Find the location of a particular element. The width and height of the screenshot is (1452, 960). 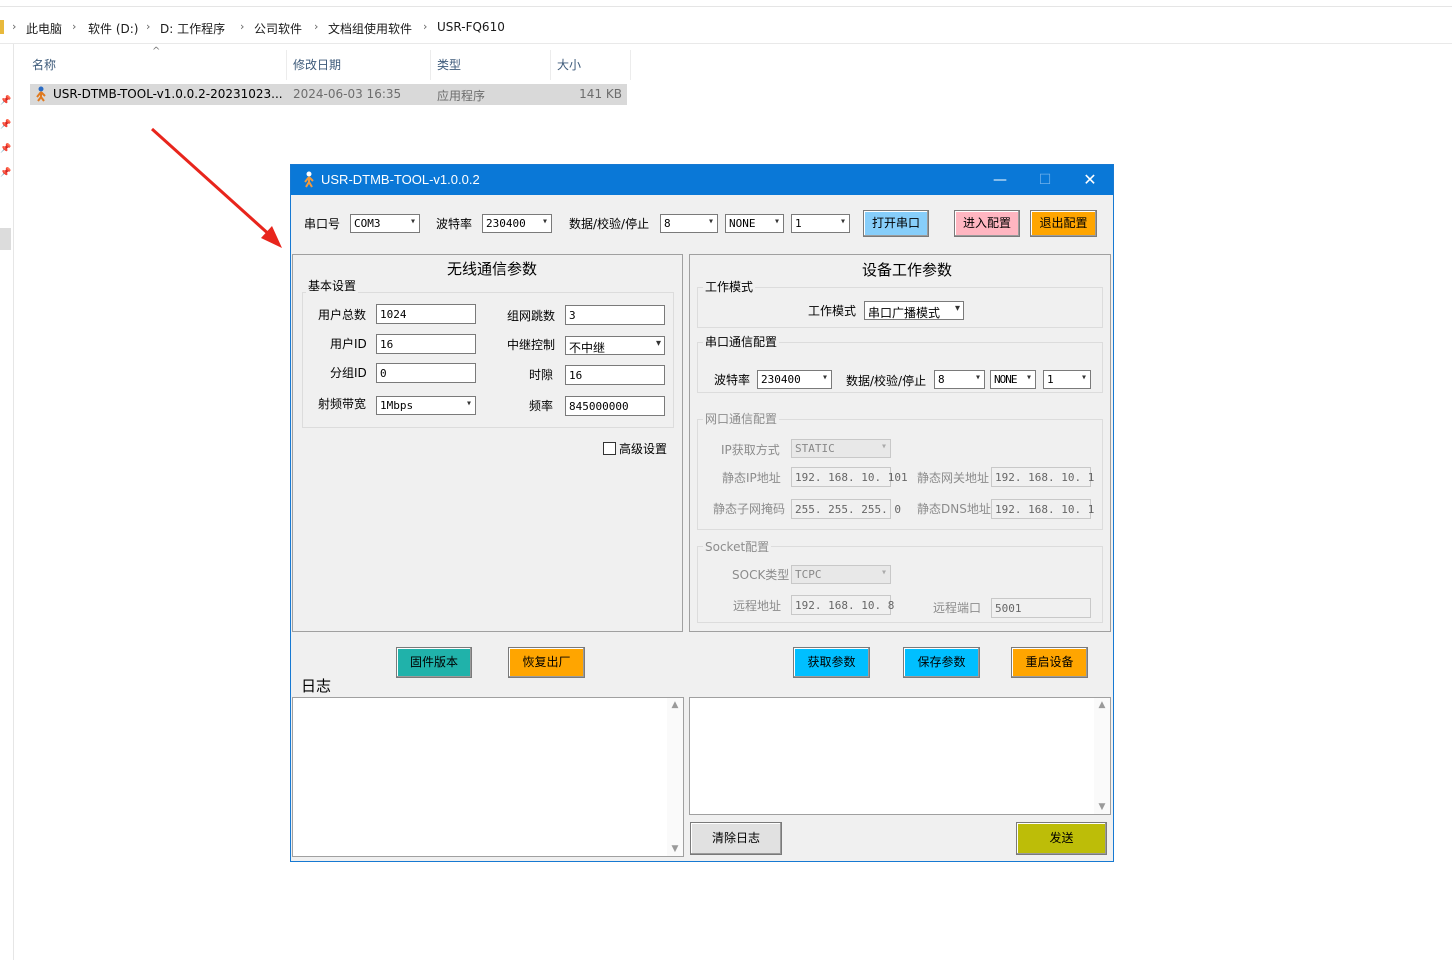

dns-label: 静态DNS地址 is located at coordinates (954, 509).